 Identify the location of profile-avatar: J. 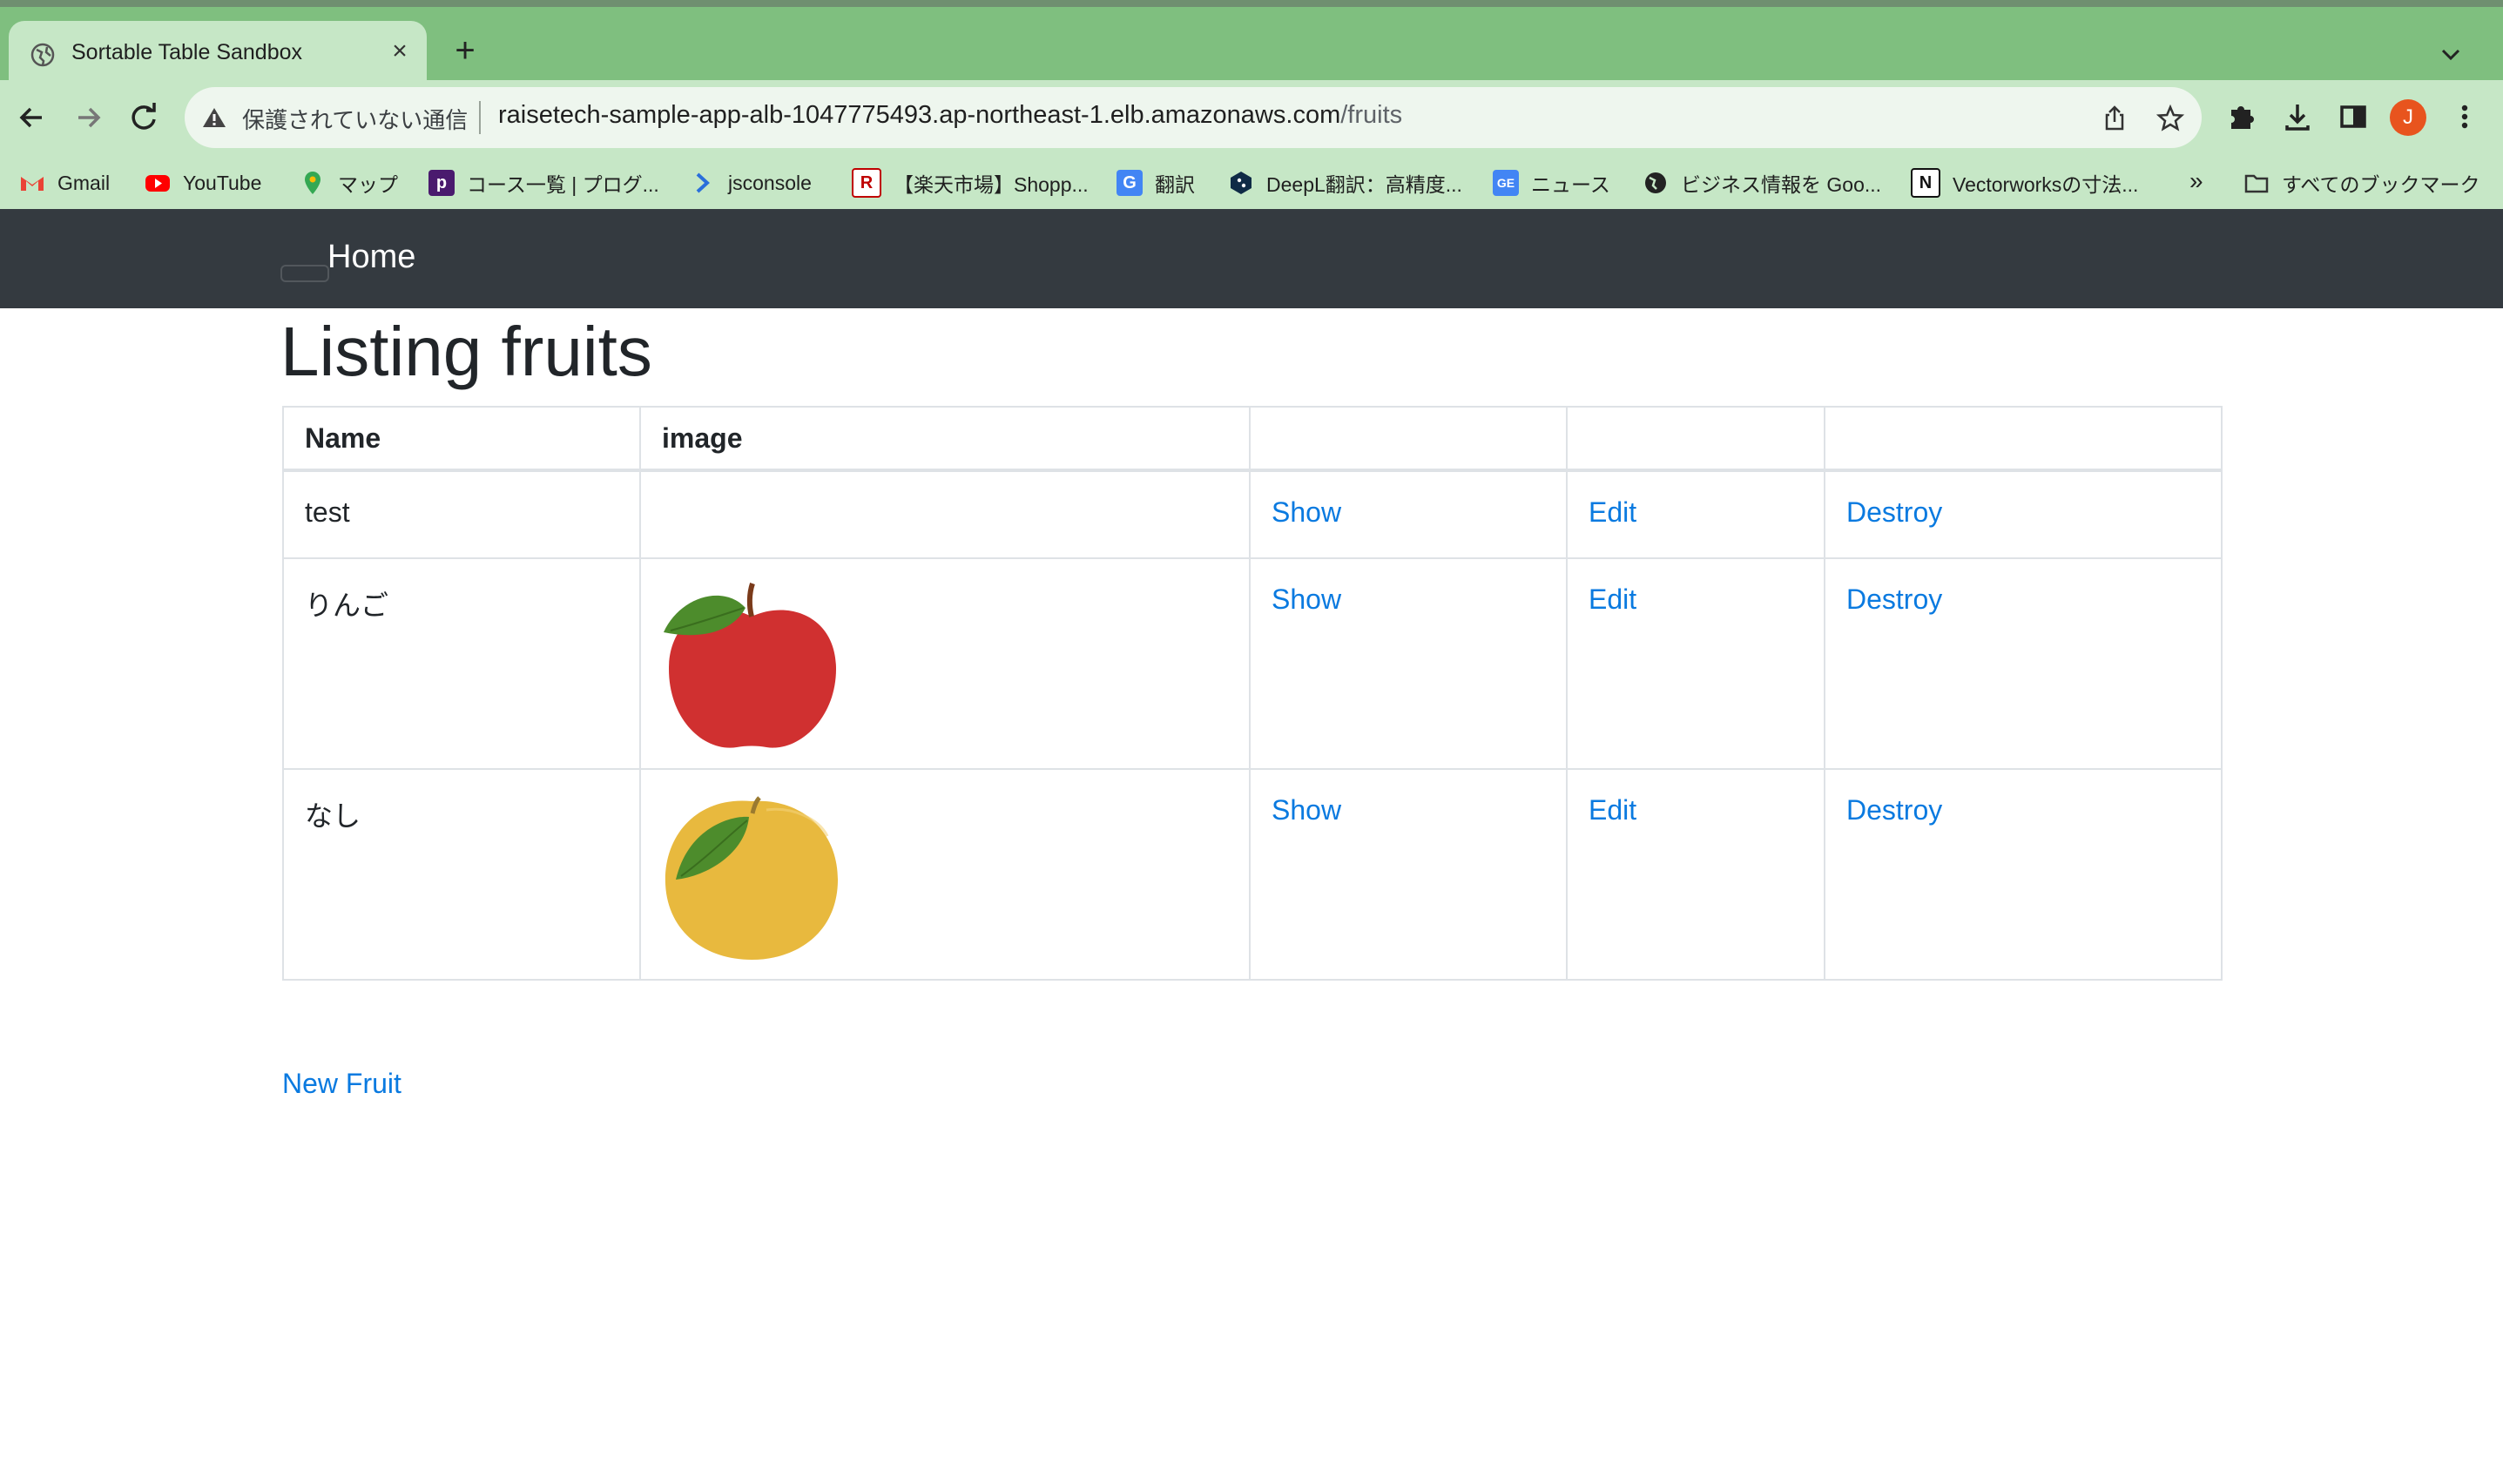
(2408, 118).